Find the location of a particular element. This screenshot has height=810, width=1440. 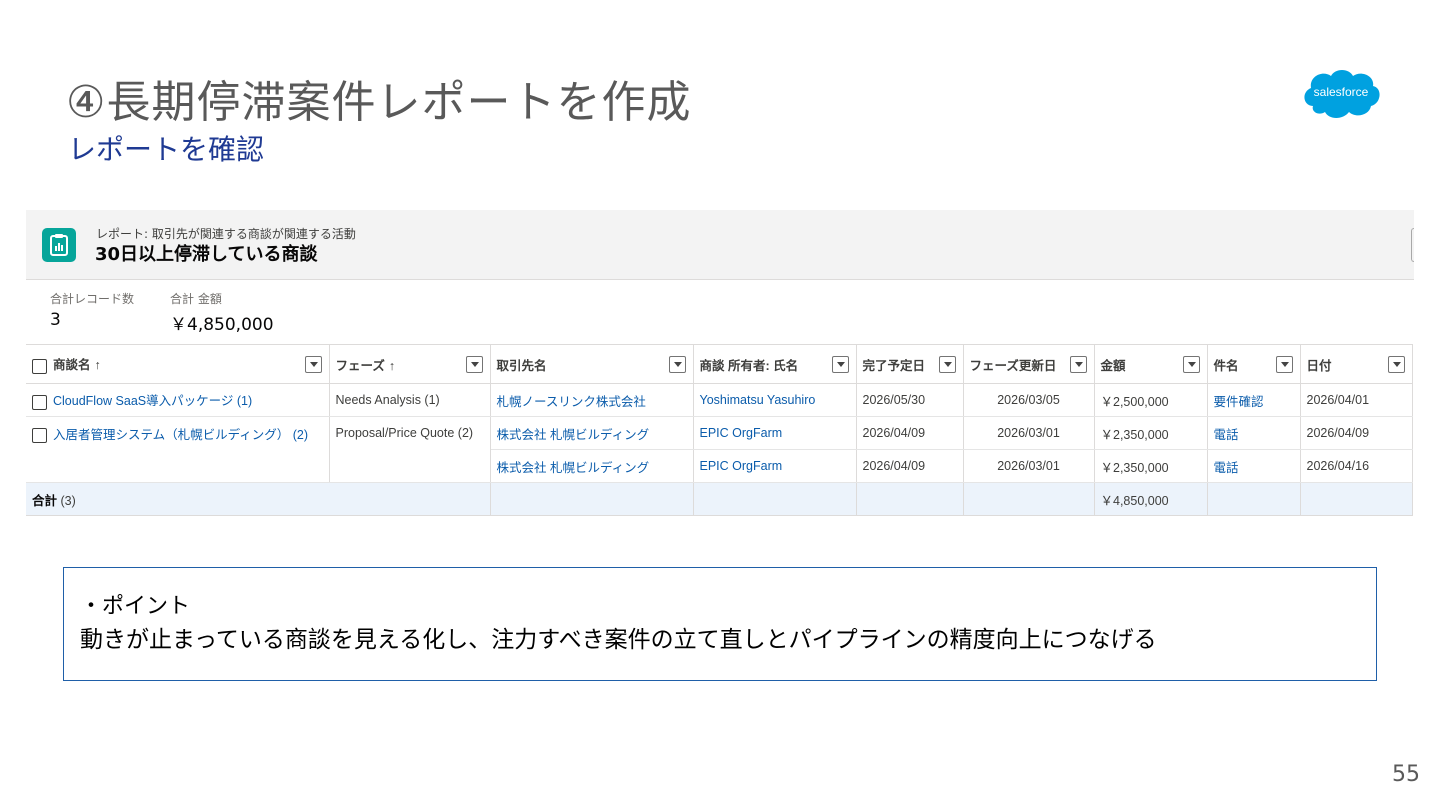

subject-cell: 要件確認 is located at coordinates (1254, 400).